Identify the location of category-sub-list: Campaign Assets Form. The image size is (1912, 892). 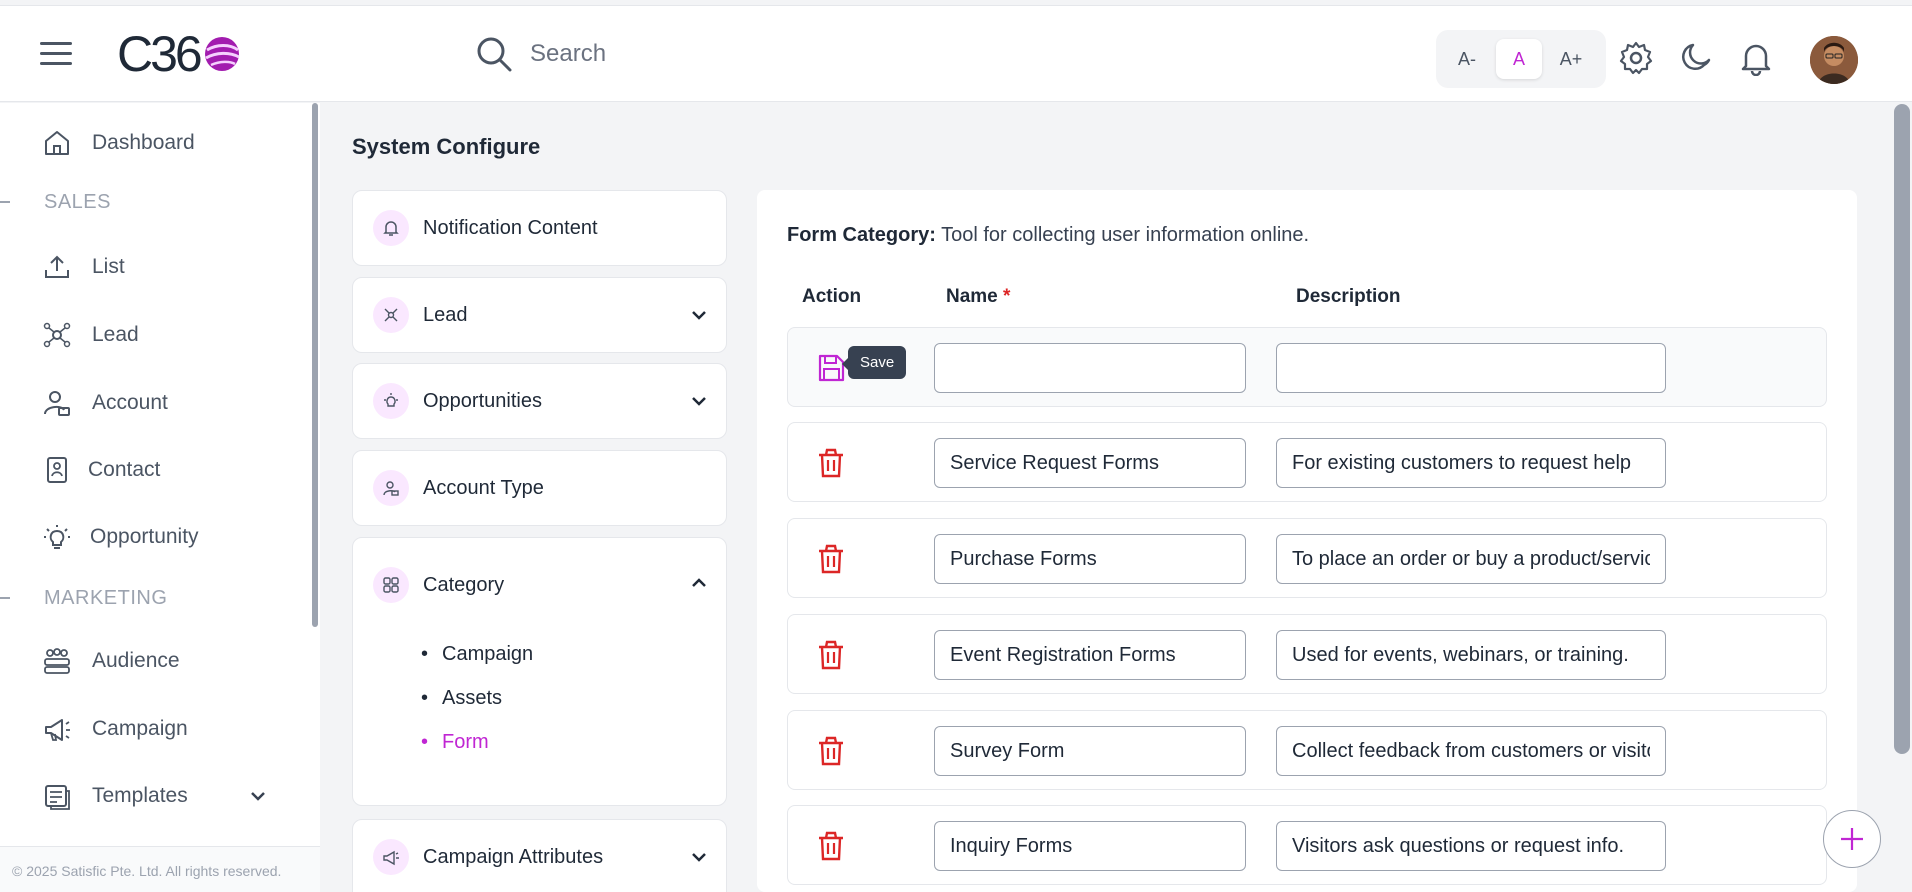
(539, 698).